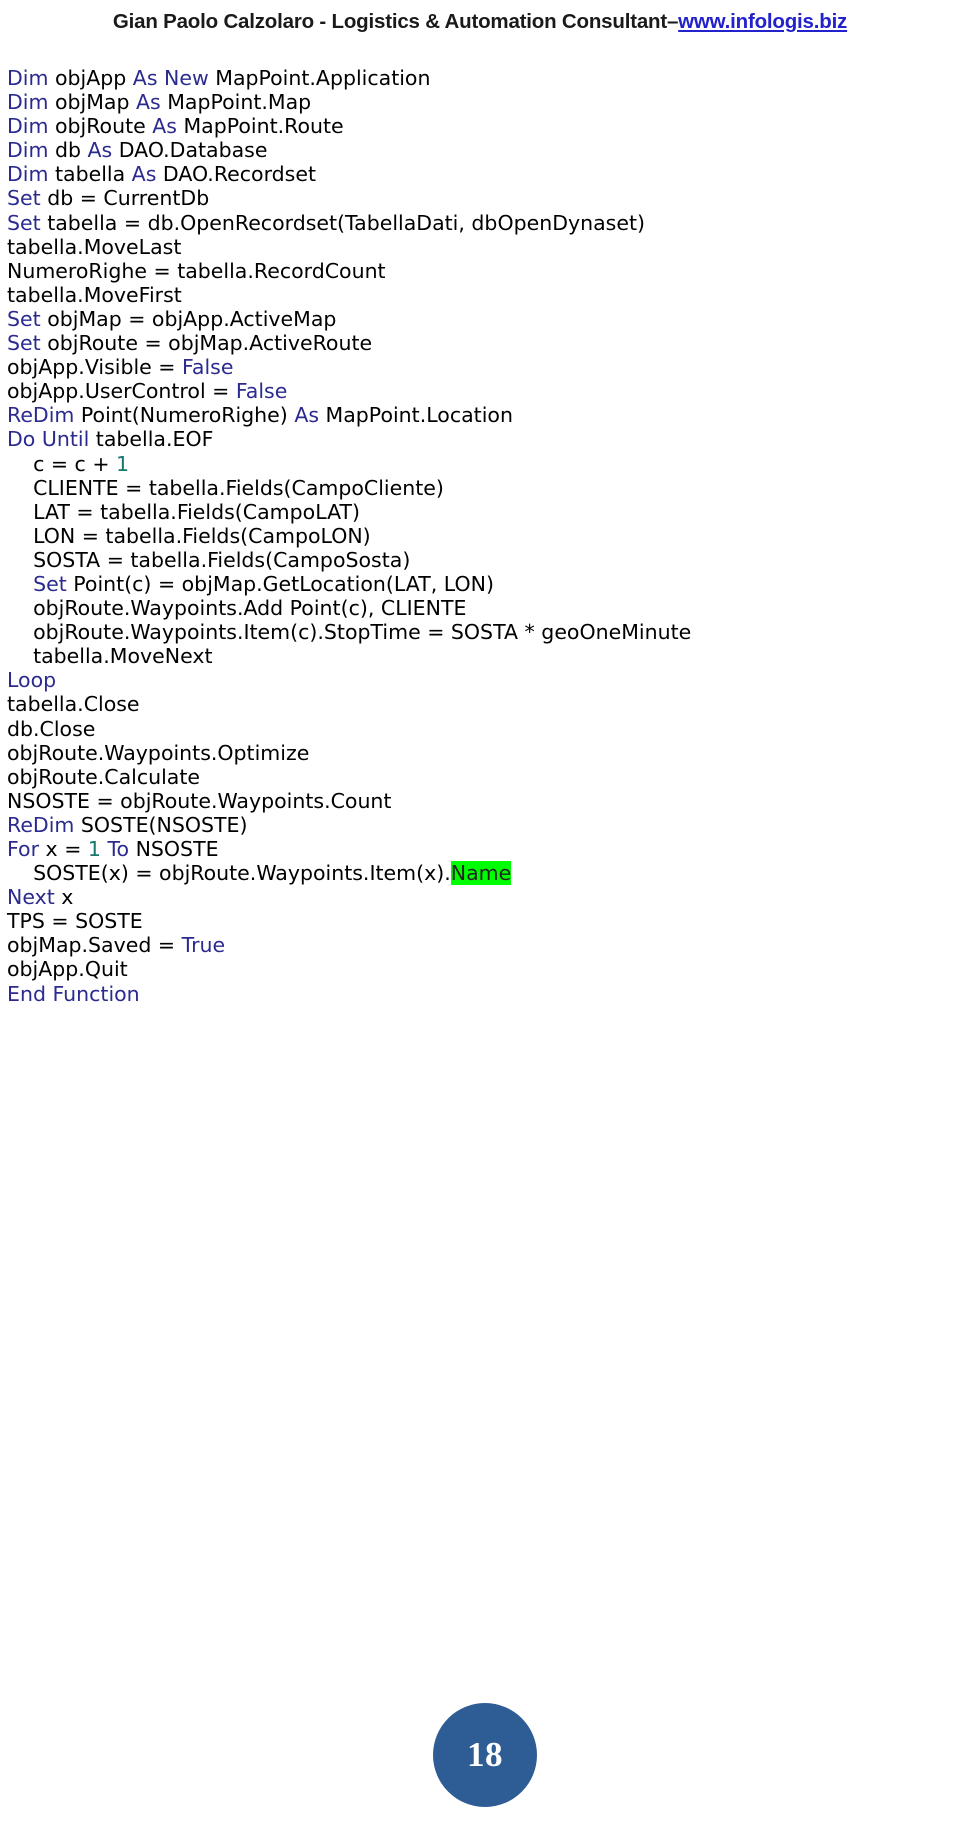 The image size is (960, 1831). Describe the element at coordinates (472, 319) in the screenshot. I see `code-line: Set objMap = objApp.ActiveMap` at that location.